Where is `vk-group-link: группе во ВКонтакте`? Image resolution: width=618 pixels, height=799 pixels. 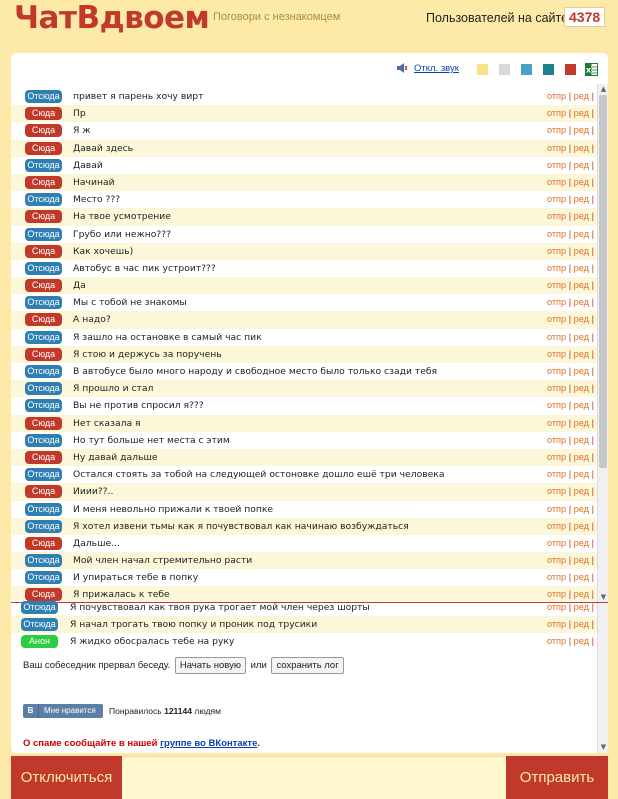
vk-group-link: группе во ВКонтакте is located at coordinates (208, 743).